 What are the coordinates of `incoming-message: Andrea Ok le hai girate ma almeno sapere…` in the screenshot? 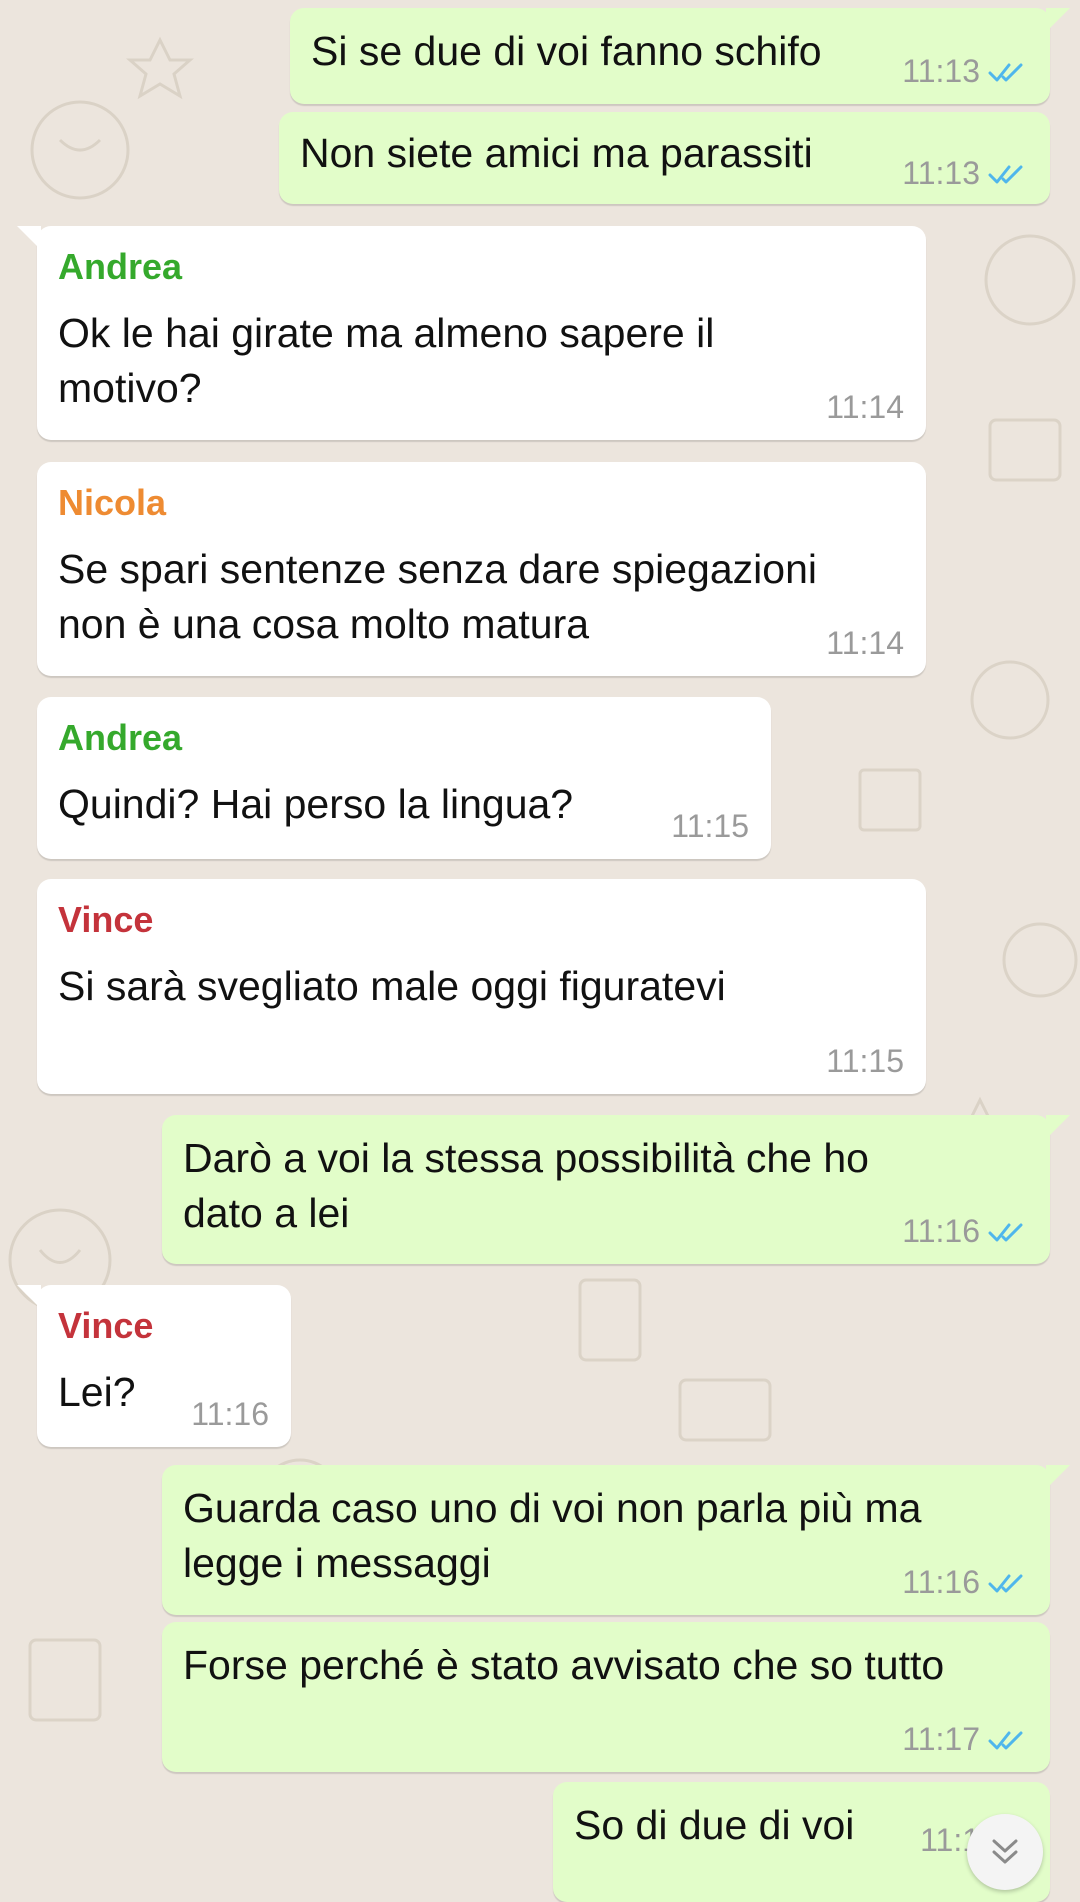 It's located at (471, 333).